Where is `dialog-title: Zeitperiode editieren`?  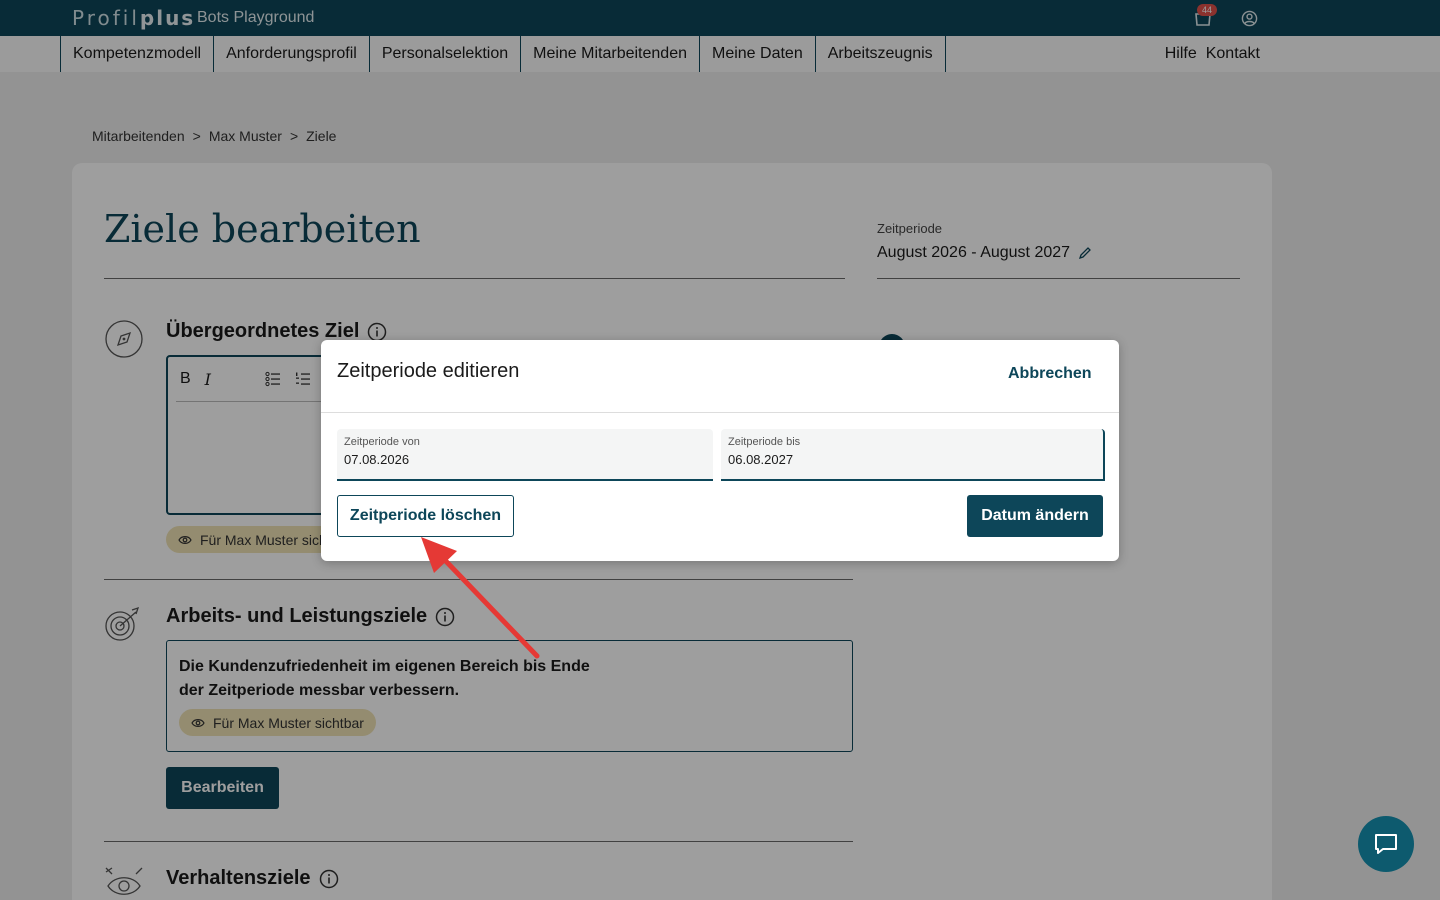 dialog-title: Zeitperiode editieren is located at coordinates (428, 371).